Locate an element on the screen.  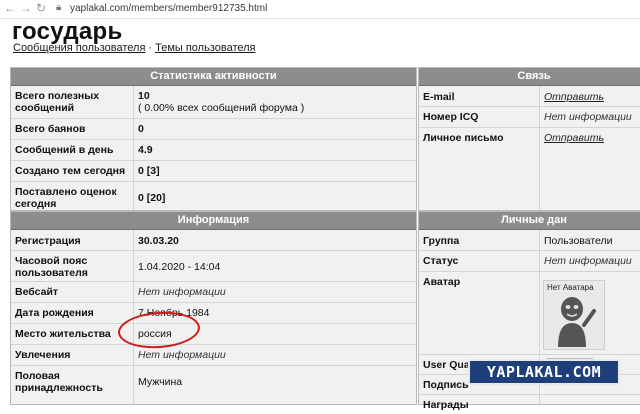
info-label: Половая принадлежность is located at coordinates (59, 382).